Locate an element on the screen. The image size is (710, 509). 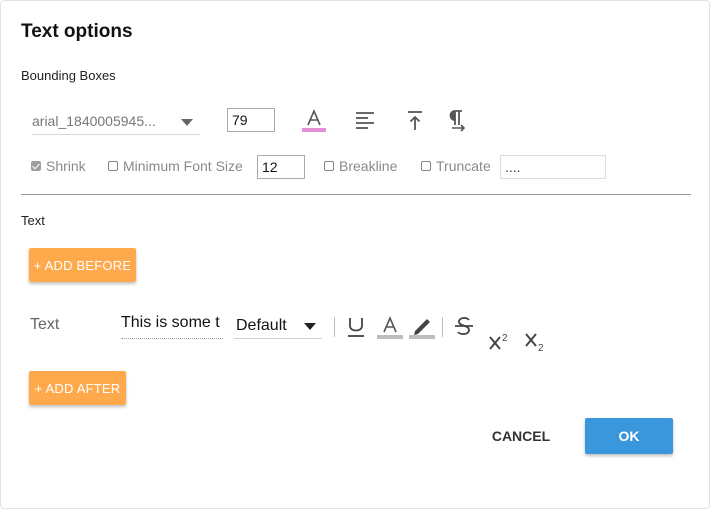
font-size-input: 79 is located at coordinates (251, 120).